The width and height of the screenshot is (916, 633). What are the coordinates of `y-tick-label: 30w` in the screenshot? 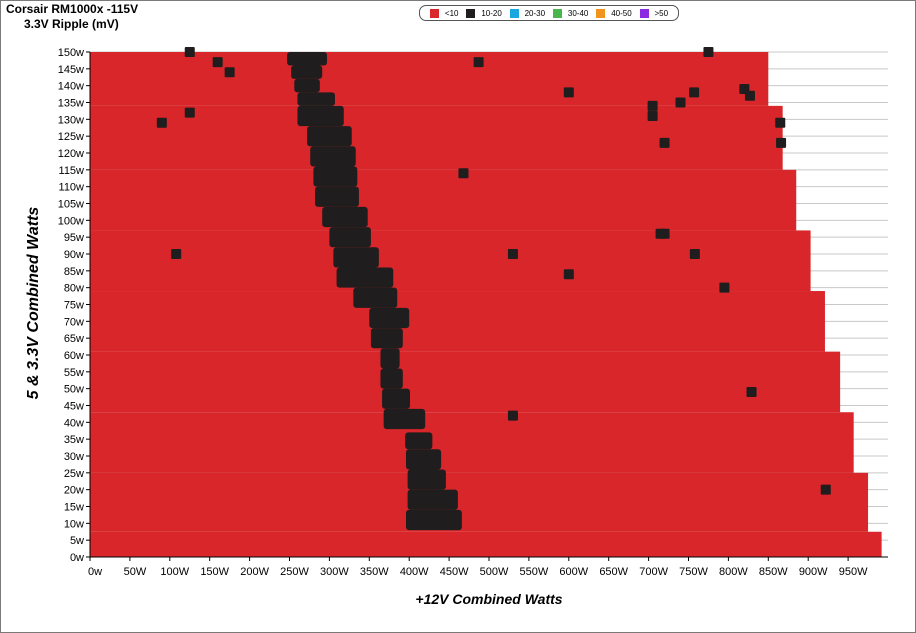 It's located at (74, 457).